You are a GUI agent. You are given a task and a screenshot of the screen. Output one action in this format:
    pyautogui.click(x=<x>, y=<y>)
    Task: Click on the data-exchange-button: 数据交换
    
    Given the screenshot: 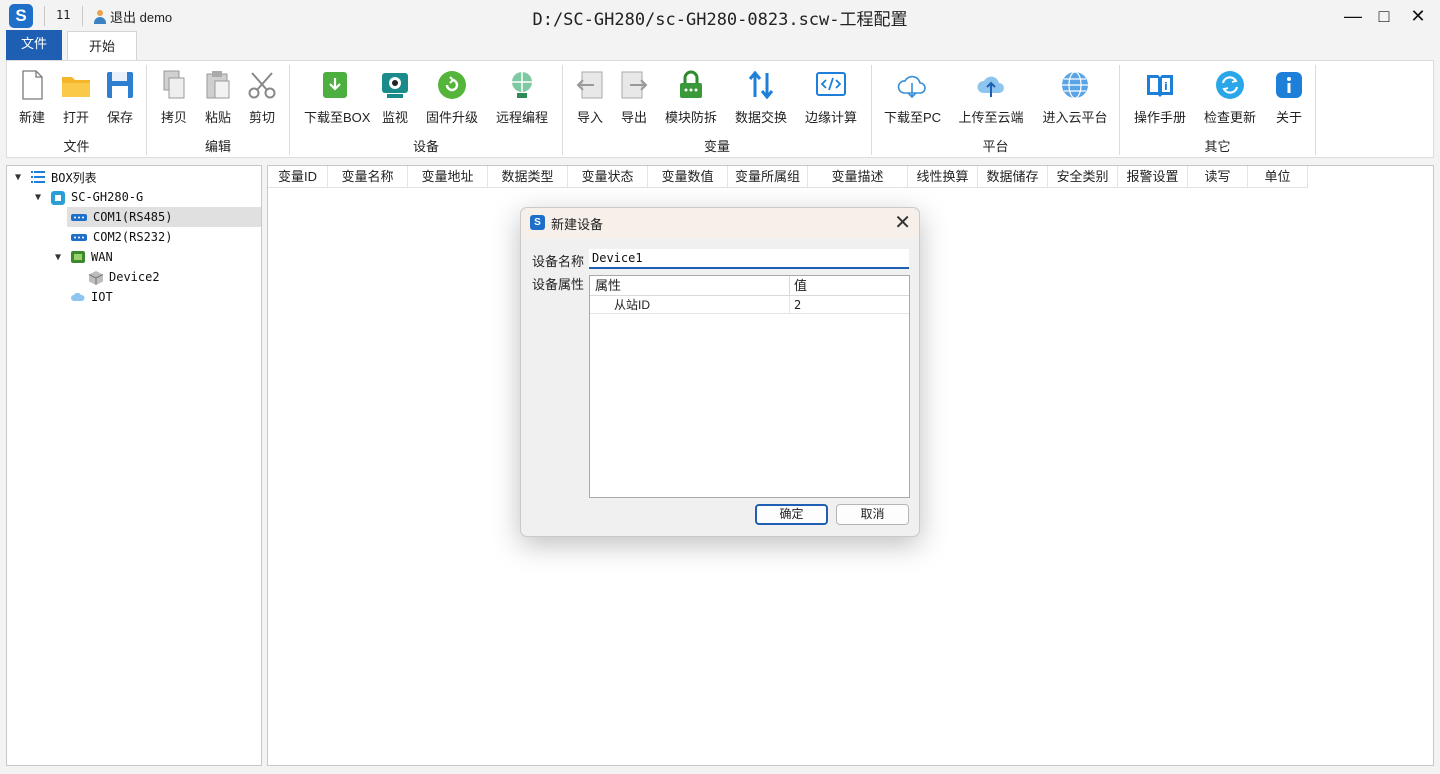 What is the action you would take?
    pyautogui.click(x=761, y=97)
    